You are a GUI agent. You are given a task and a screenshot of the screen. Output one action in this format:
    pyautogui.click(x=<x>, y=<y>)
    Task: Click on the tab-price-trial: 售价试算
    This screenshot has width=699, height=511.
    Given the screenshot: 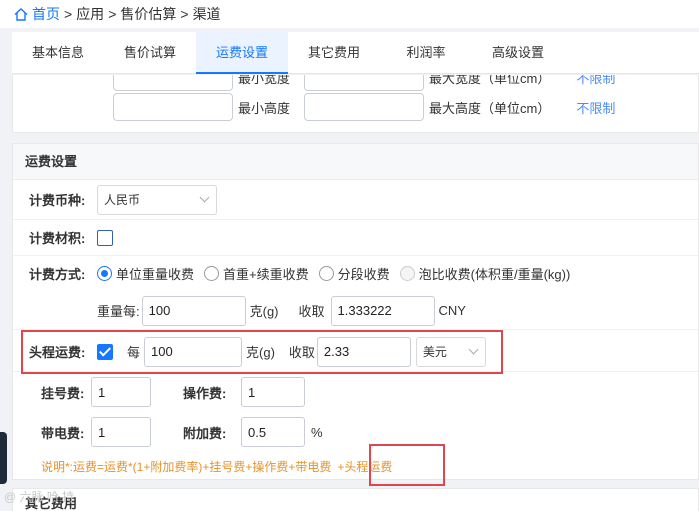 What is the action you would take?
    pyautogui.click(x=150, y=52)
    